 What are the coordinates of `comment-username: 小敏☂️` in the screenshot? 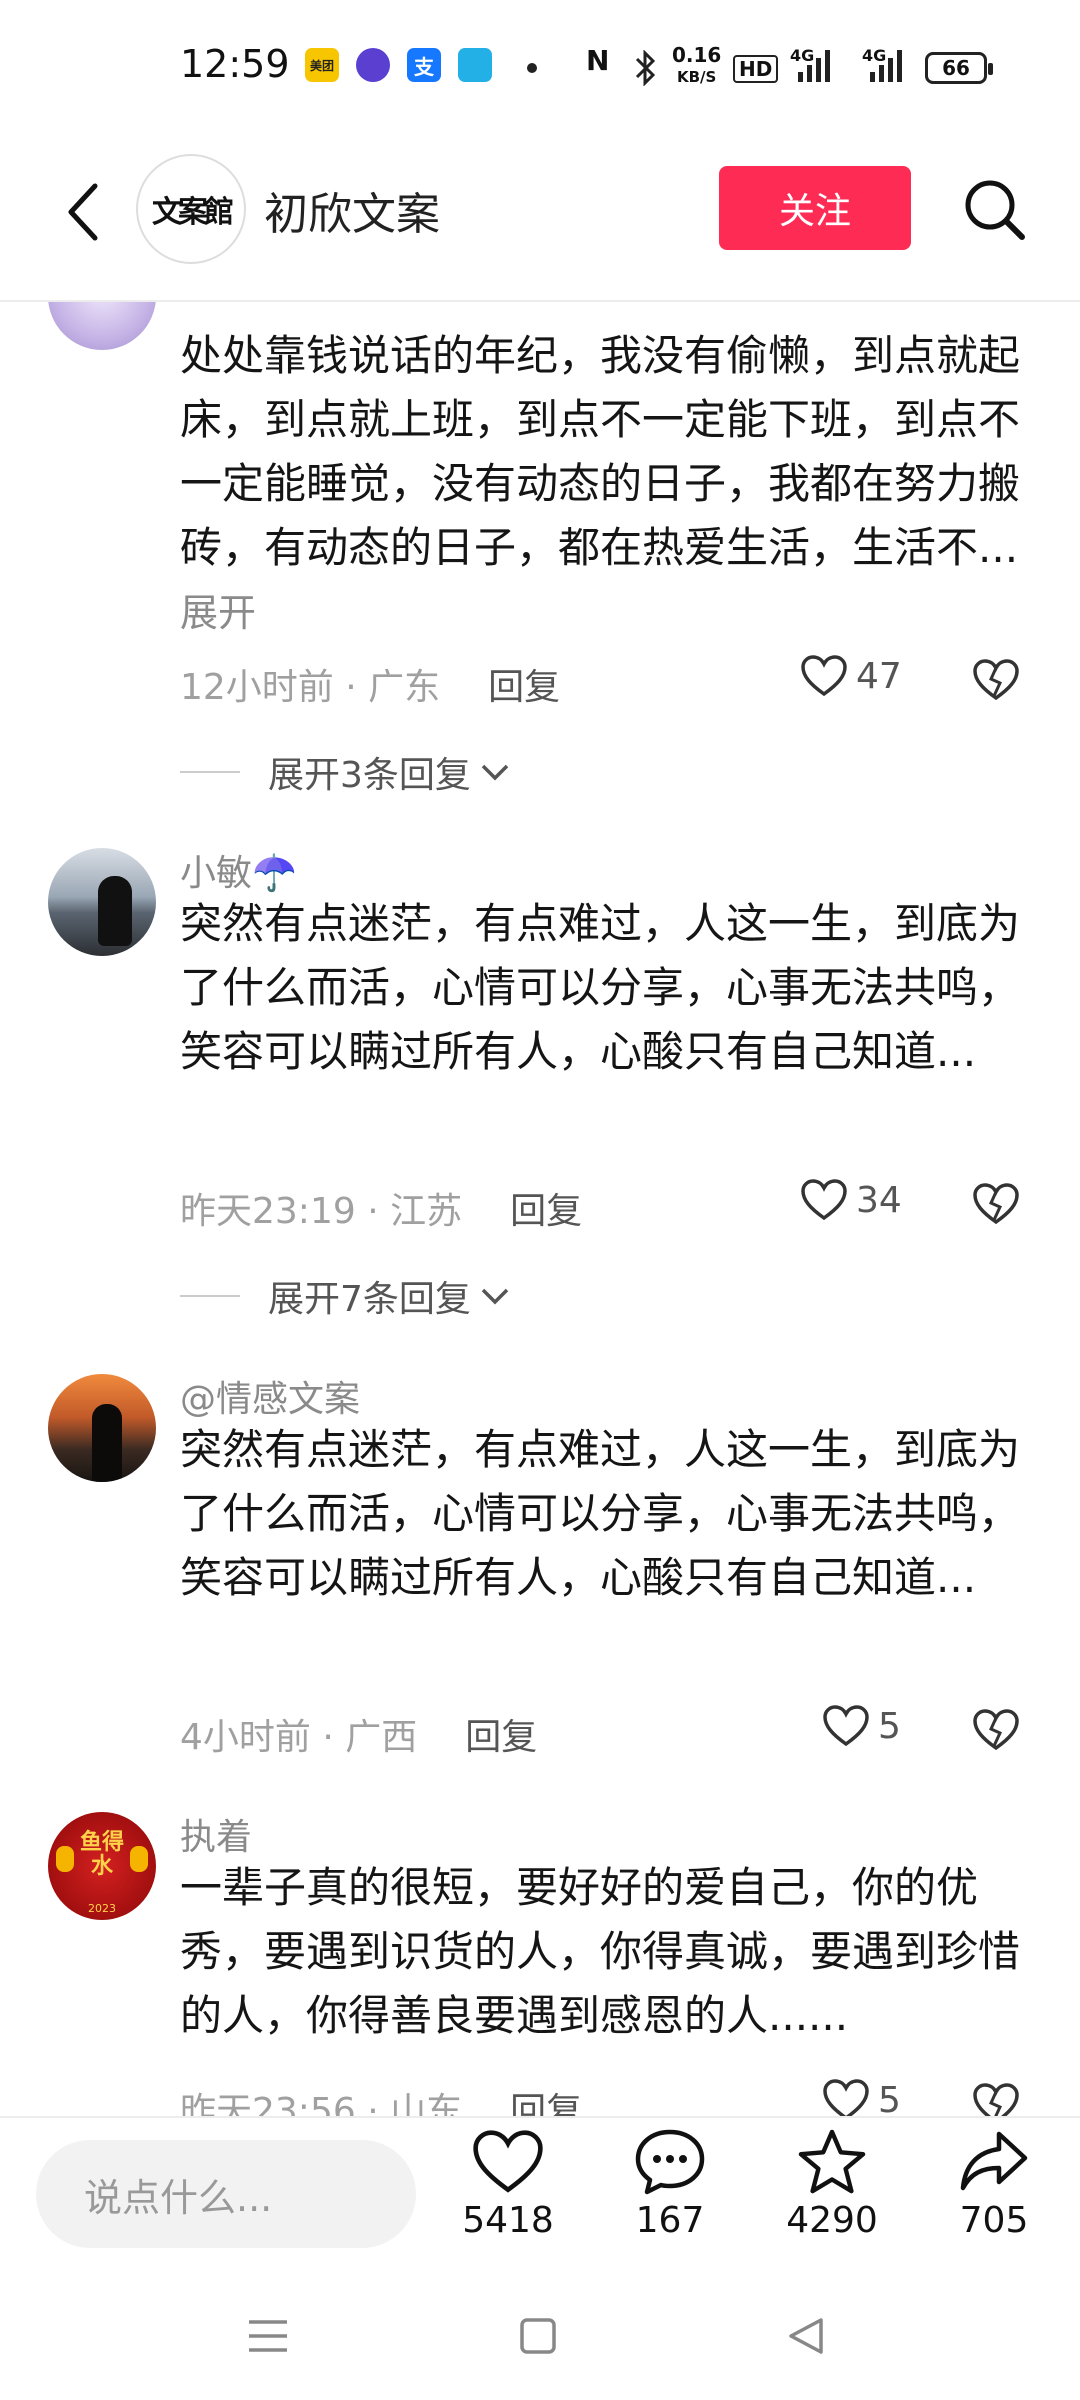 It's located at (238, 870).